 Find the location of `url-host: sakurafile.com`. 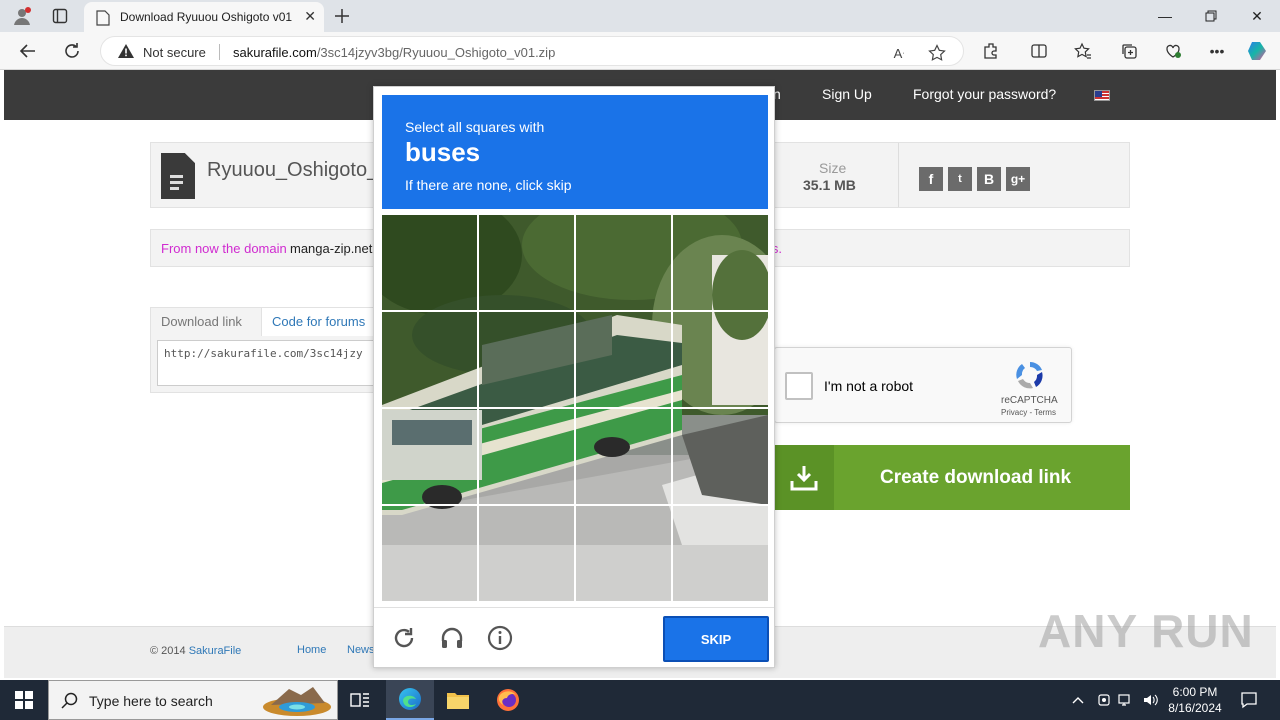

url-host: sakurafile.com is located at coordinates (275, 52).